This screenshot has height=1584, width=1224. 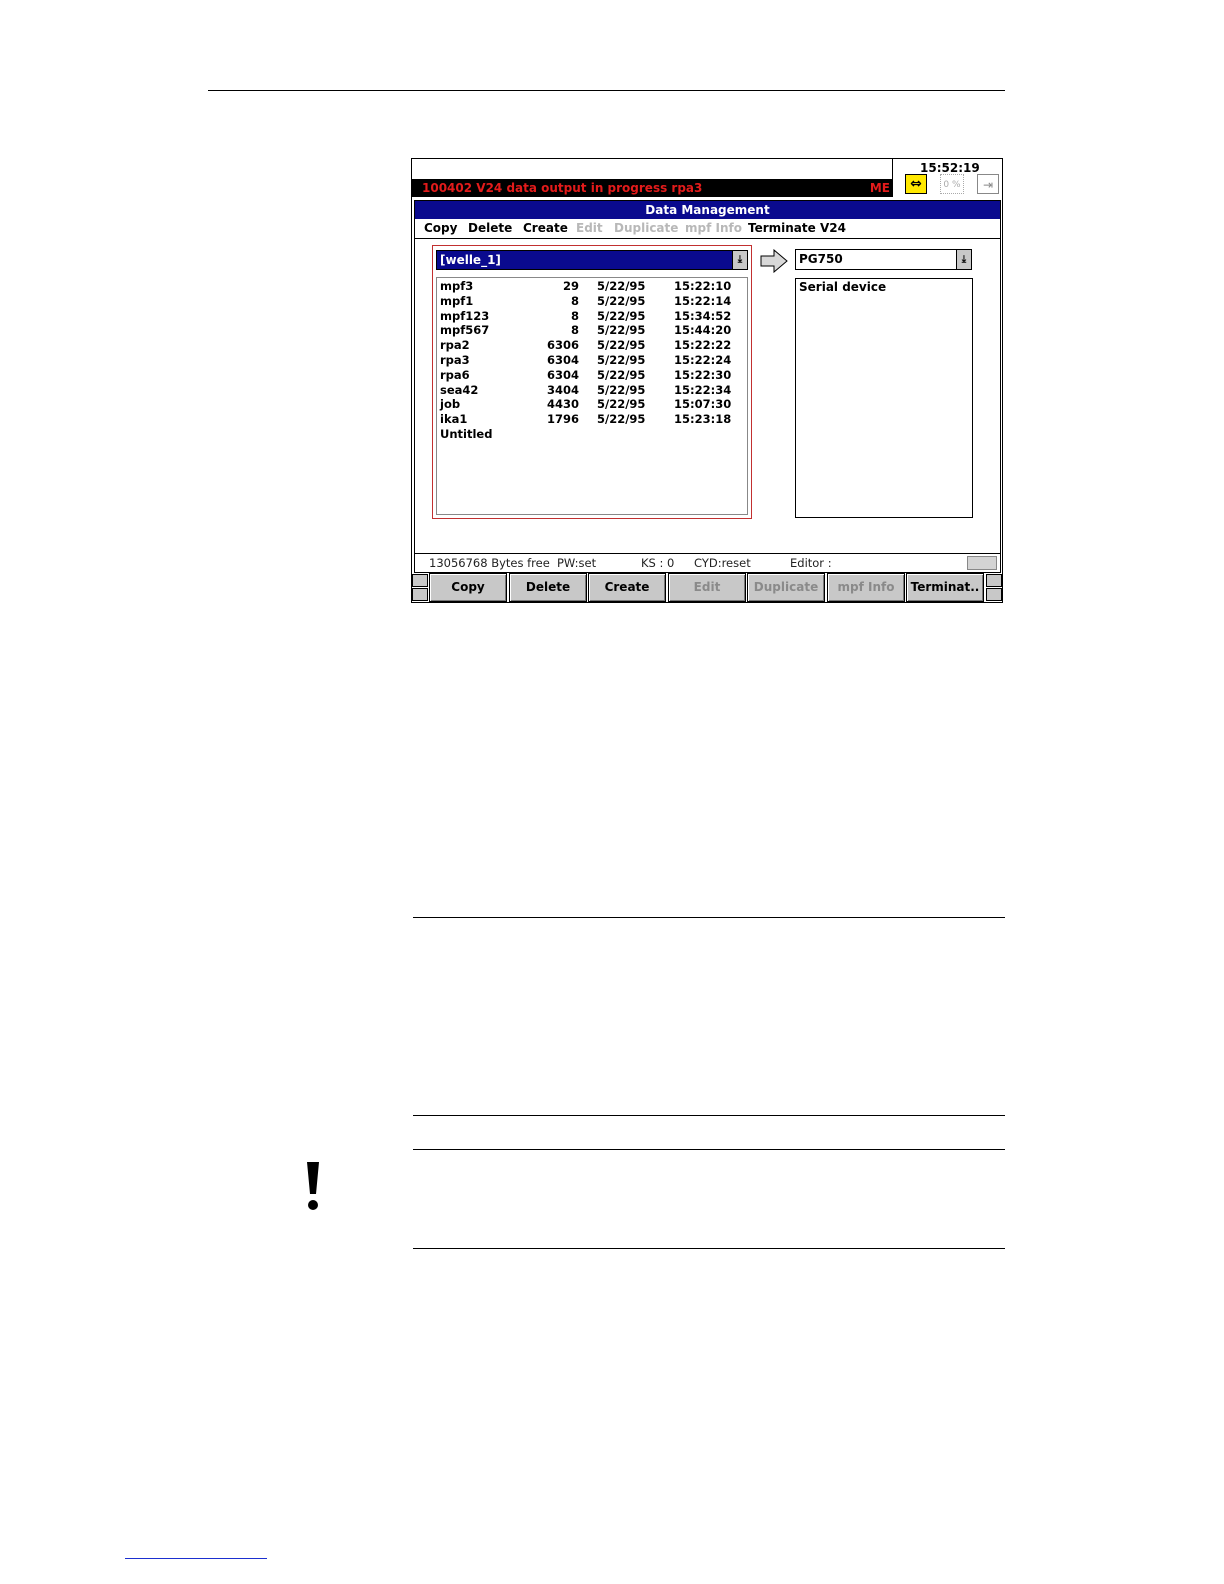 I want to click on file-name: mpf1, so click(x=457, y=300).